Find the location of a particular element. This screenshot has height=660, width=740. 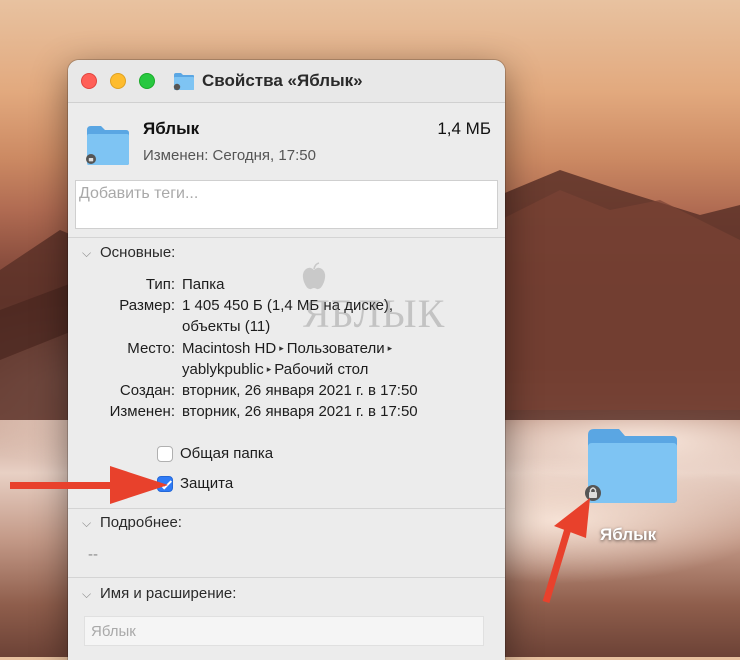

row-value: объекты (11) is located at coordinates (226, 326).